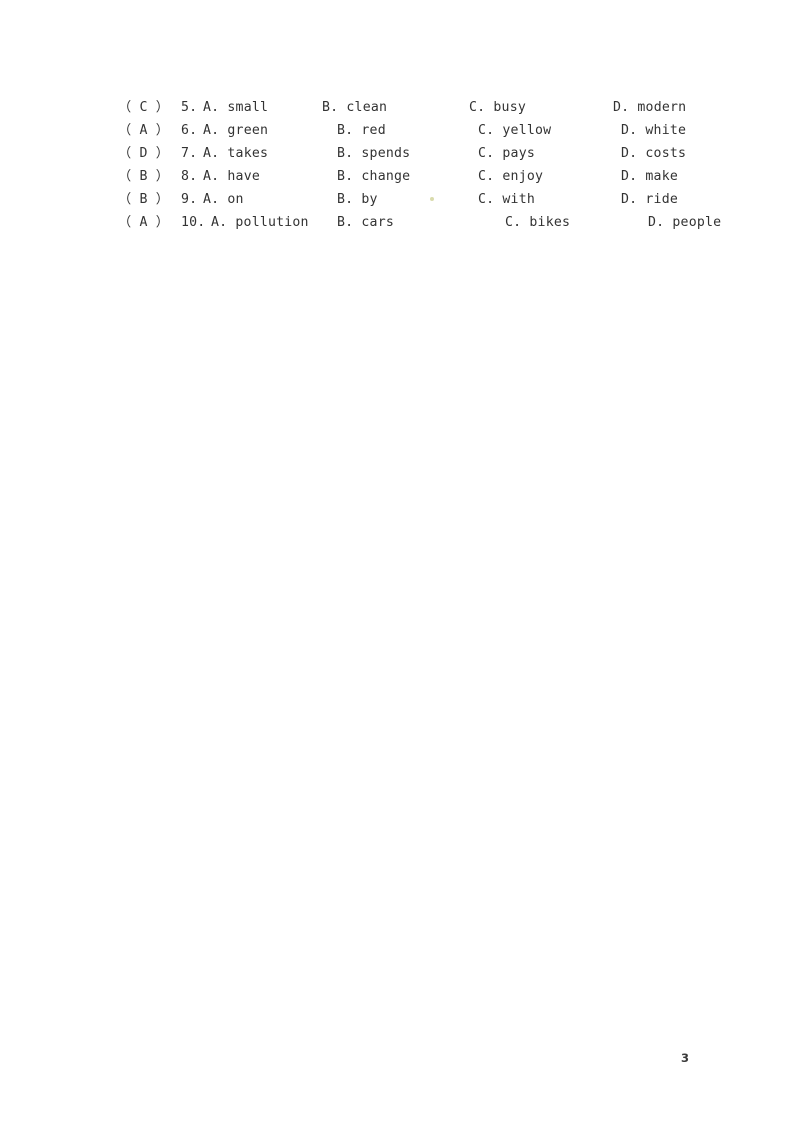  I want to click on option-c-9: C. with, so click(506, 199).